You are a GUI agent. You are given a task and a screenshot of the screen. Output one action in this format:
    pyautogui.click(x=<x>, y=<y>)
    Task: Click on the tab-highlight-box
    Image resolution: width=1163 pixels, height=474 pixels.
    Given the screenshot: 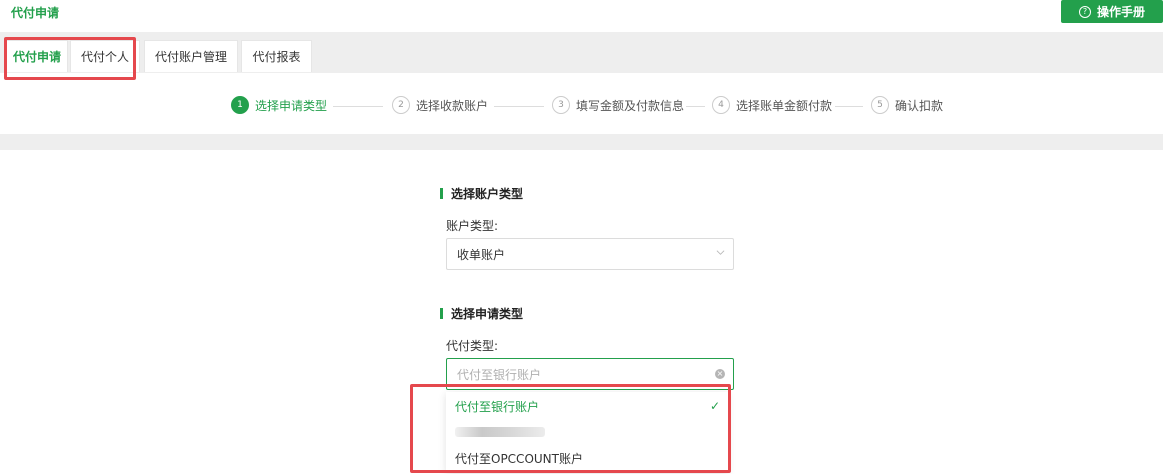 What is the action you would take?
    pyautogui.click(x=70, y=58)
    